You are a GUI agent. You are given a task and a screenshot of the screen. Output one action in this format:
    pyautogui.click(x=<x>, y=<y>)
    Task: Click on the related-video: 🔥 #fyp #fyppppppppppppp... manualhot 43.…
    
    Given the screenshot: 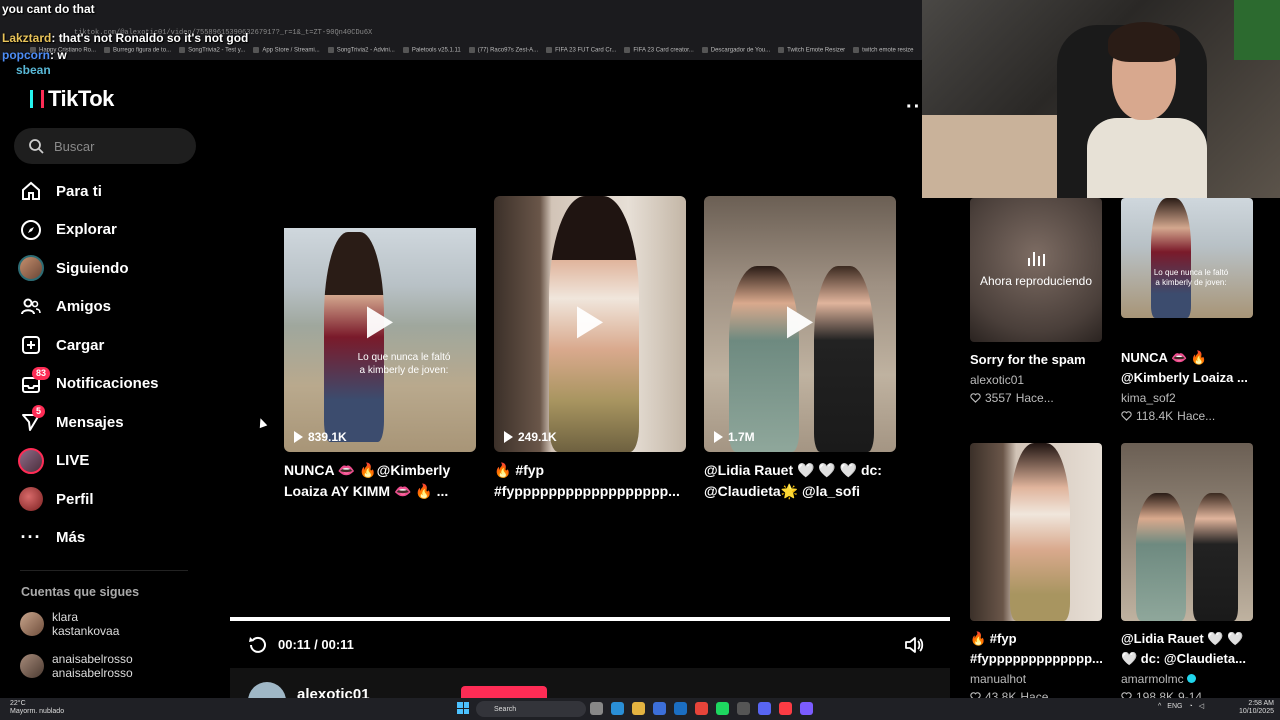 What is the action you would take?
    pyautogui.click(x=1036, y=574)
    